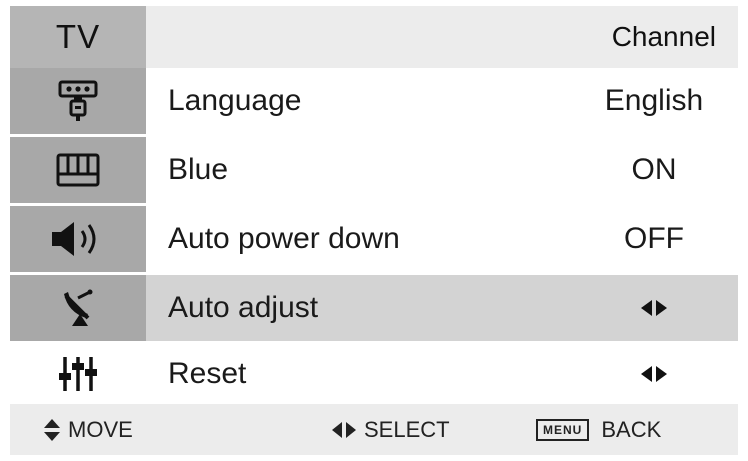 This screenshot has width=748, height=461. What do you see at coordinates (563, 429) in the screenshot?
I see `menu-key-icon: MENU` at bounding box center [563, 429].